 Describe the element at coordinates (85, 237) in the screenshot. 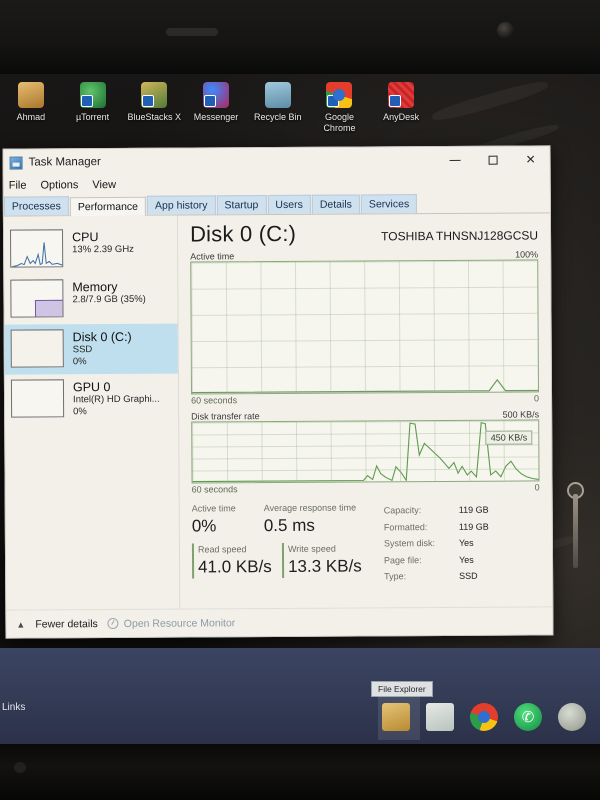

I see `sidebar-item-name: CPU` at that location.